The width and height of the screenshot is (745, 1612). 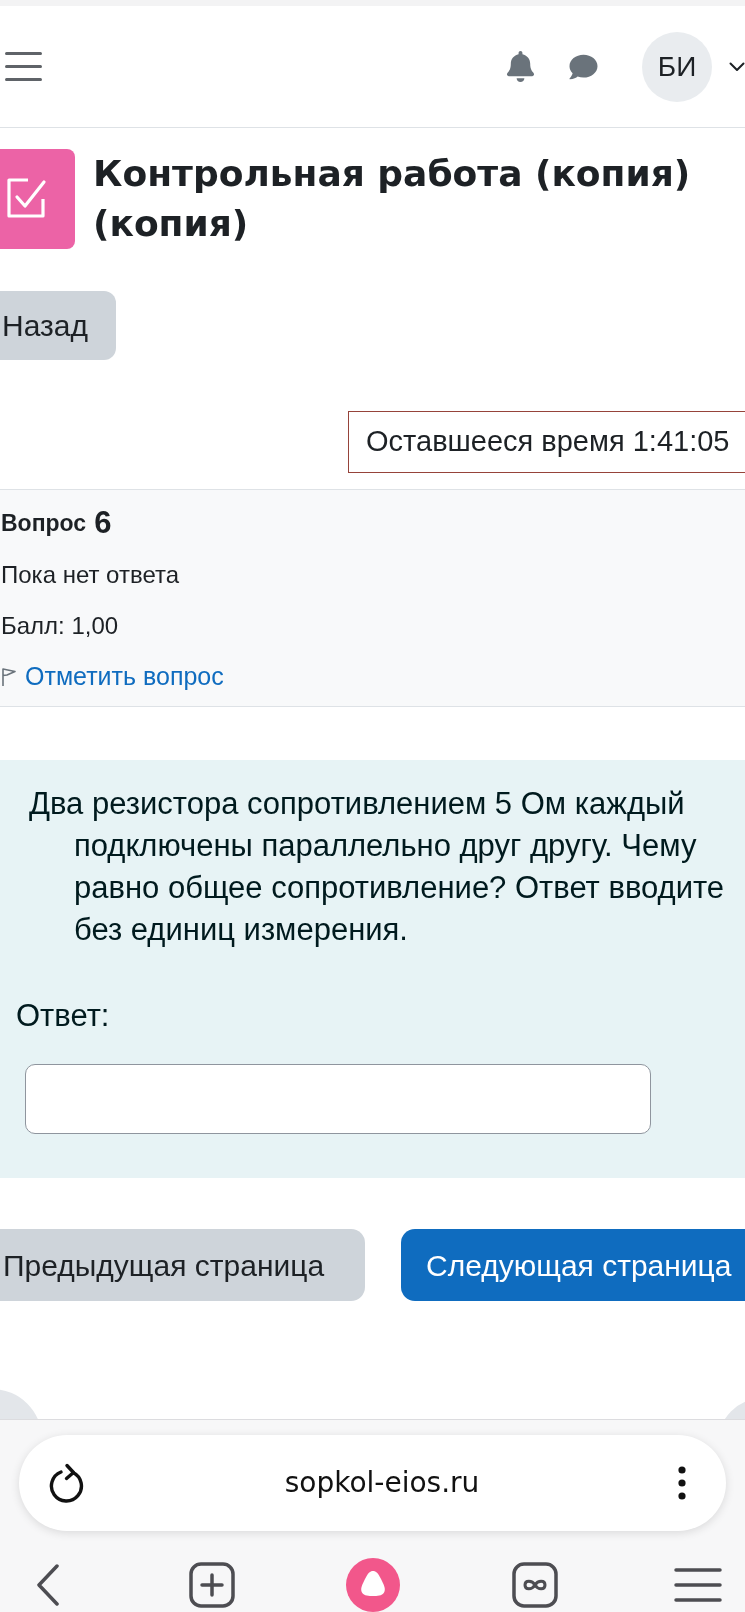 What do you see at coordinates (520, 66) in the screenshot?
I see `notifications-bell-icon` at bounding box center [520, 66].